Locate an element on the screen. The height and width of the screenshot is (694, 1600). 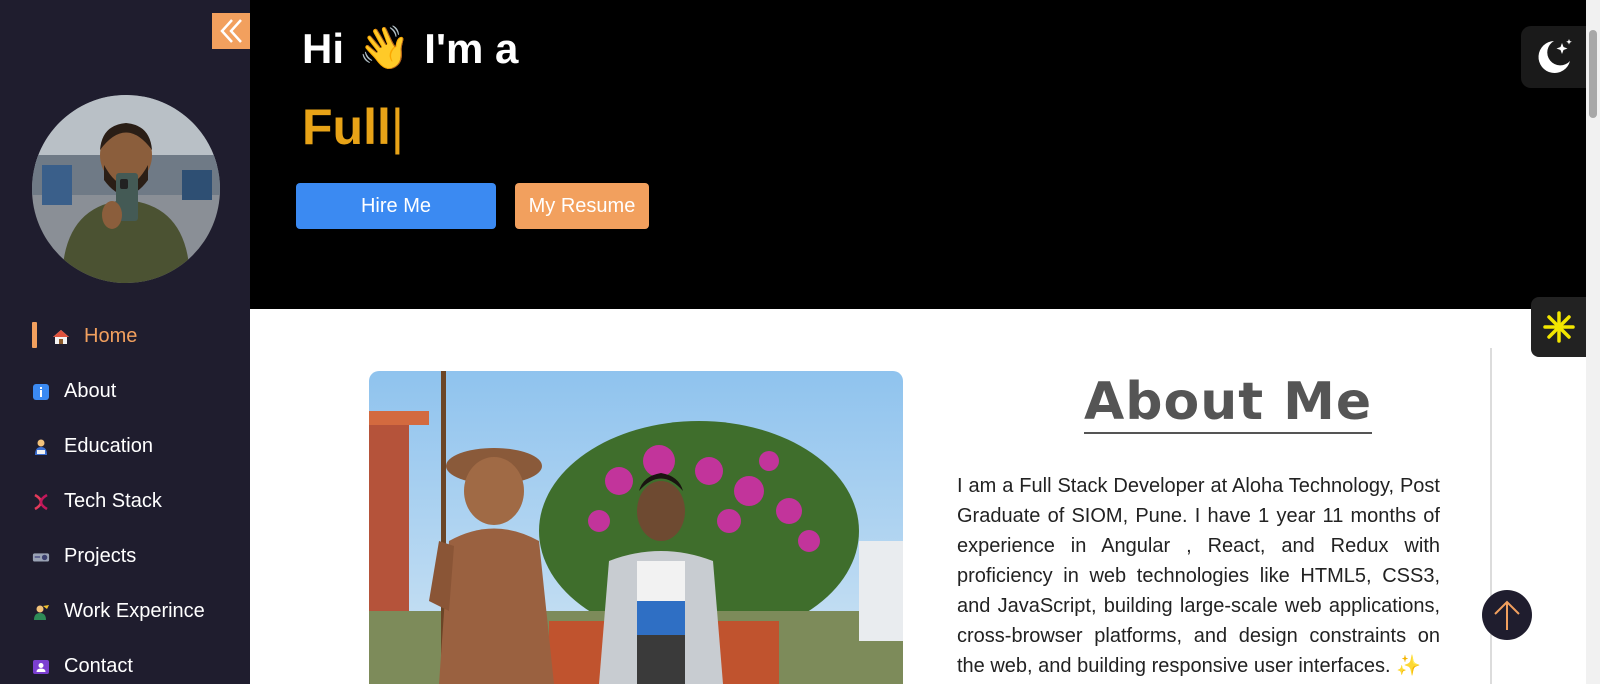
info-icon is located at coordinates (41, 392).